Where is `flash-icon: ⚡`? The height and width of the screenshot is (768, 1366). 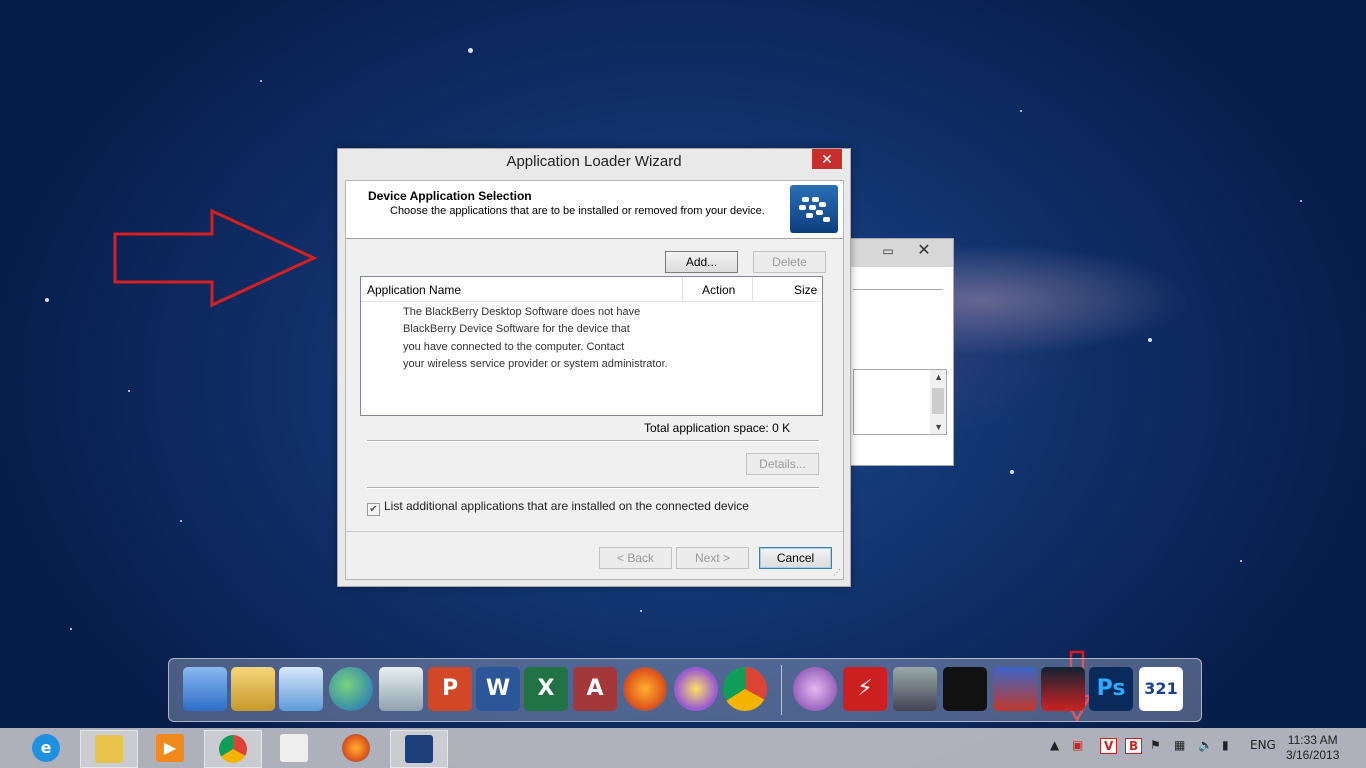
flash-icon: ⚡ is located at coordinates (865, 689).